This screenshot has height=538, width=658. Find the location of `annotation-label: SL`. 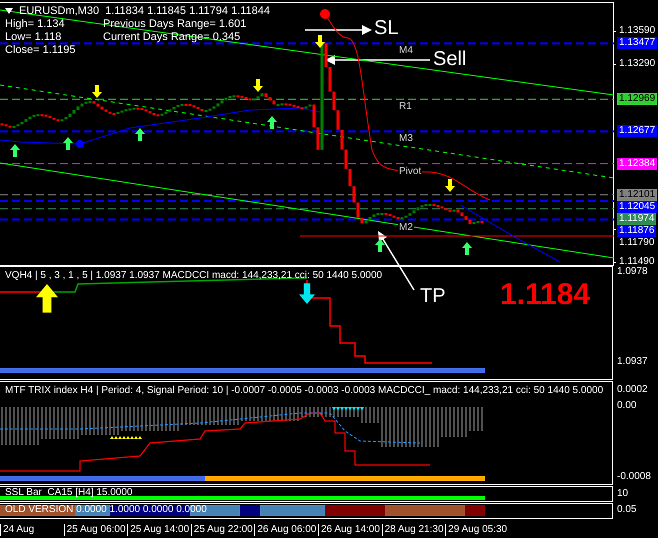

annotation-label: SL is located at coordinates (386, 28).